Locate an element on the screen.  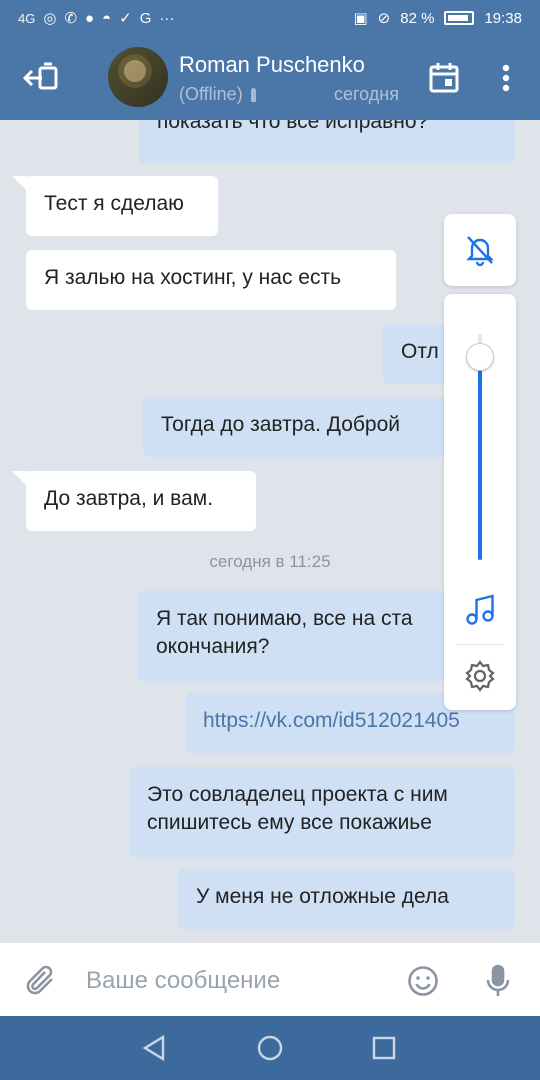
nav-home-button is located at coordinates (270, 1048).